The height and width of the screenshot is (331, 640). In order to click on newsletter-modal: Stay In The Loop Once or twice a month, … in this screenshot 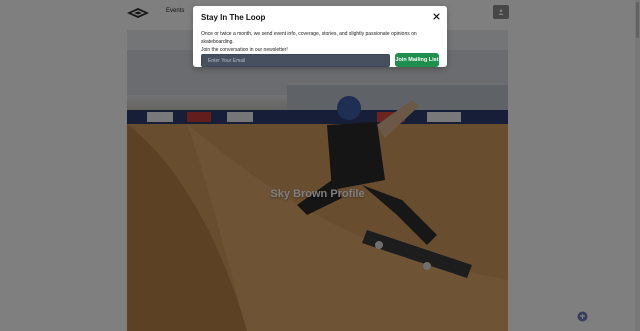, I will do `click(320, 36)`.